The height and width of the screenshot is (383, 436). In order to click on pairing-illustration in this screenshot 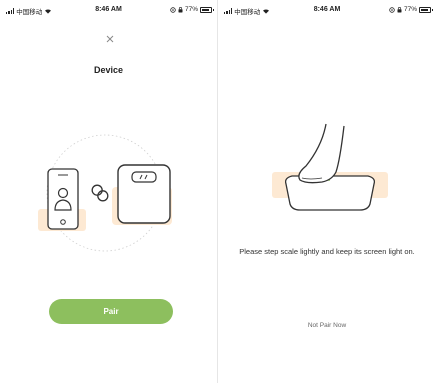, I will do `click(105, 193)`.